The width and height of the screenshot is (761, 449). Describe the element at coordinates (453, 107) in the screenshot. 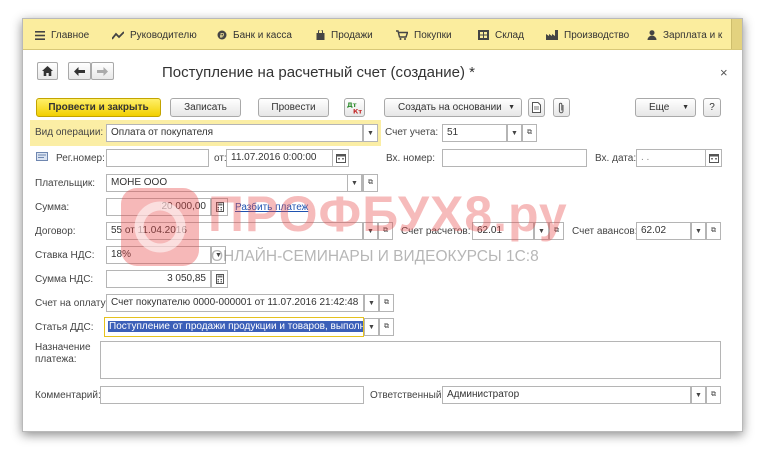

I see `create-based-on-button: Создать на основании ▼` at that location.